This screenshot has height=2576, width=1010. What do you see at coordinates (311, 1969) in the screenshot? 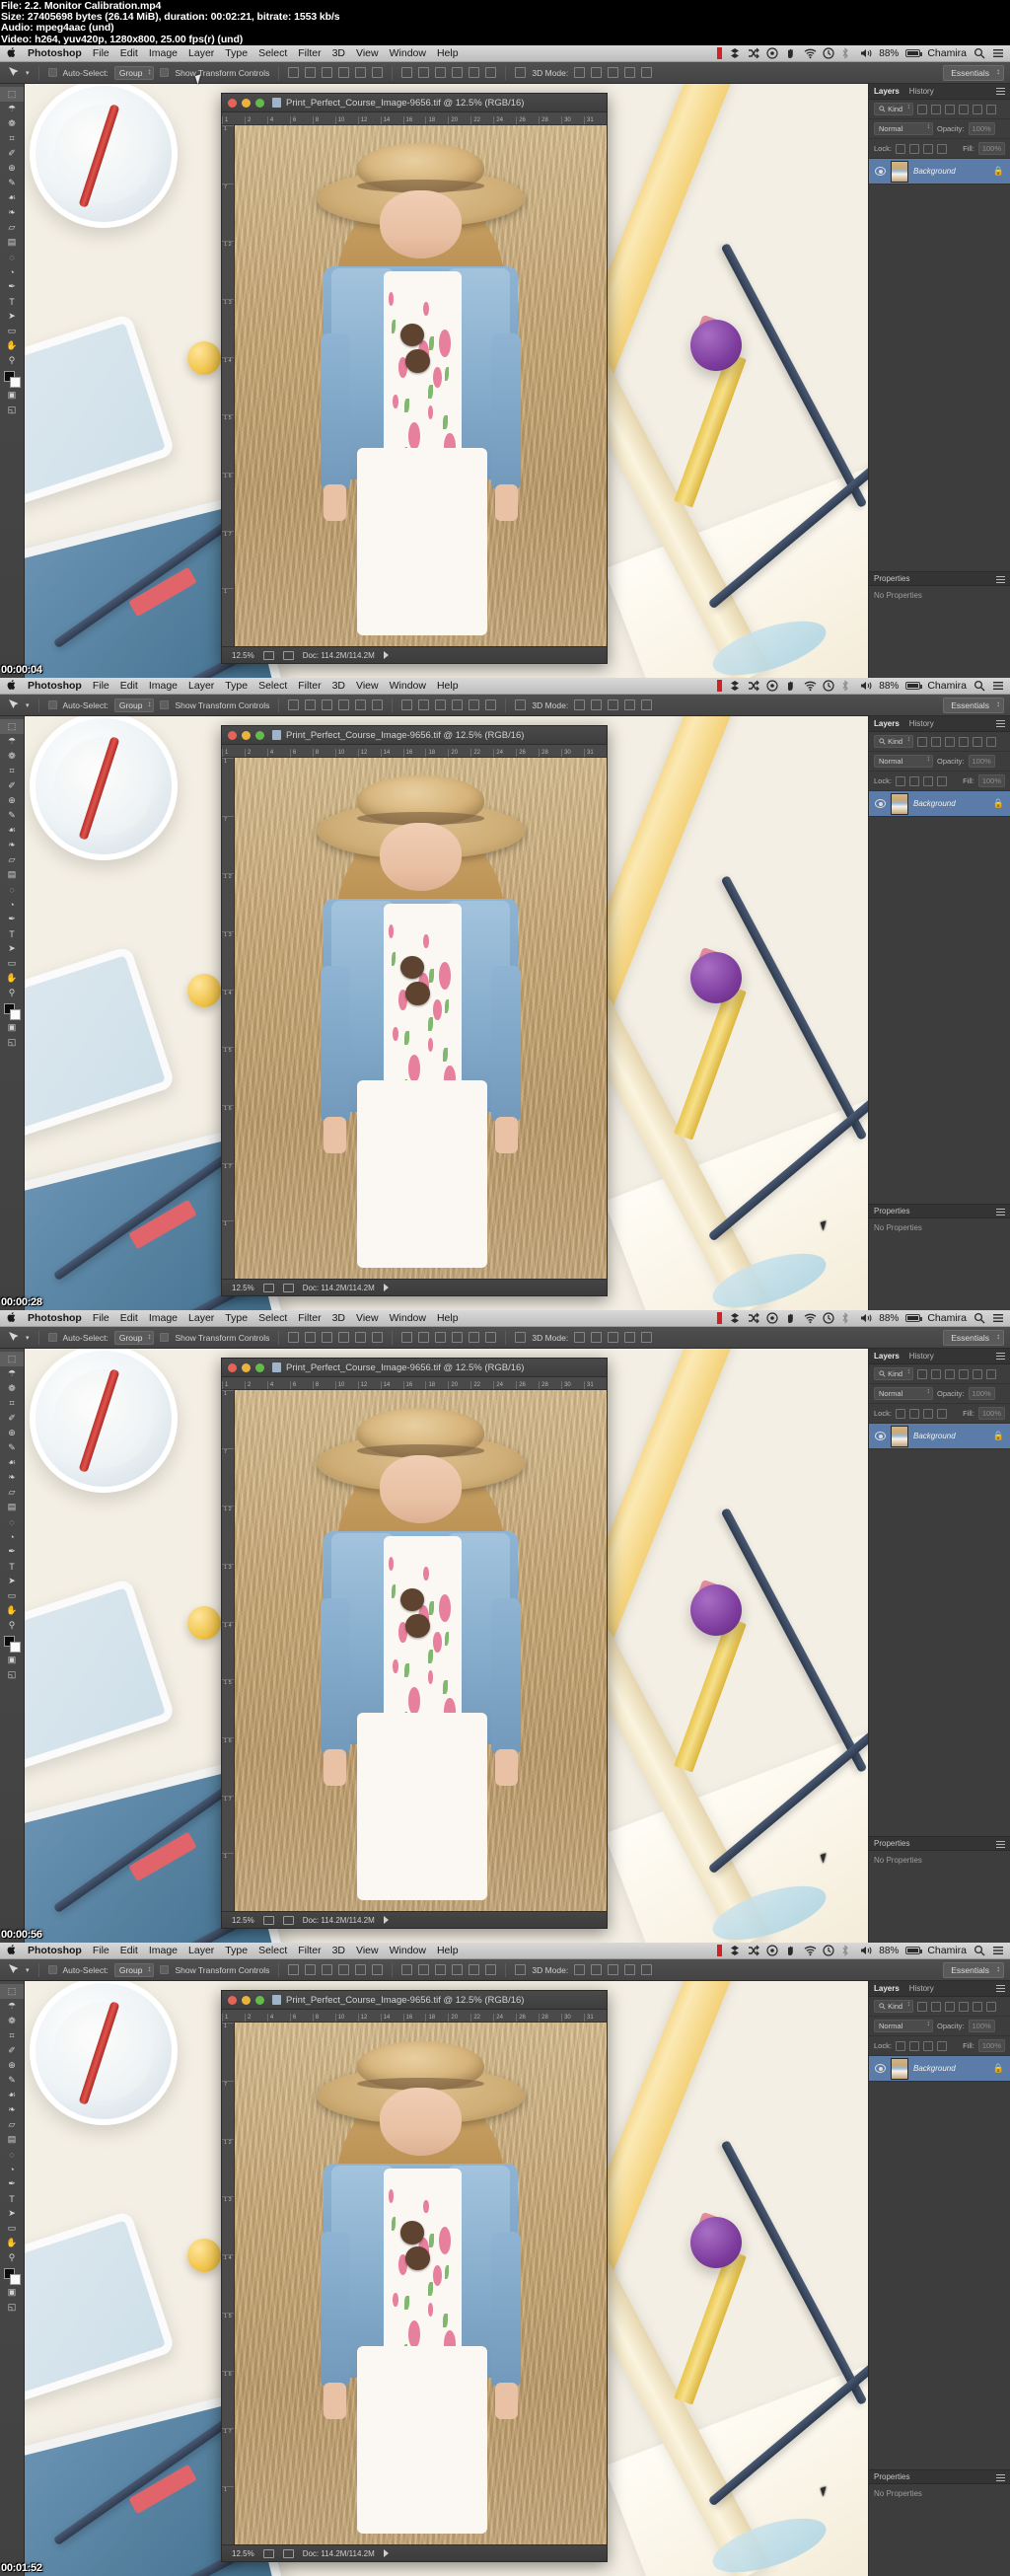
I see `align-horizontal-centers-icon` at bounding box center [311, 1969].